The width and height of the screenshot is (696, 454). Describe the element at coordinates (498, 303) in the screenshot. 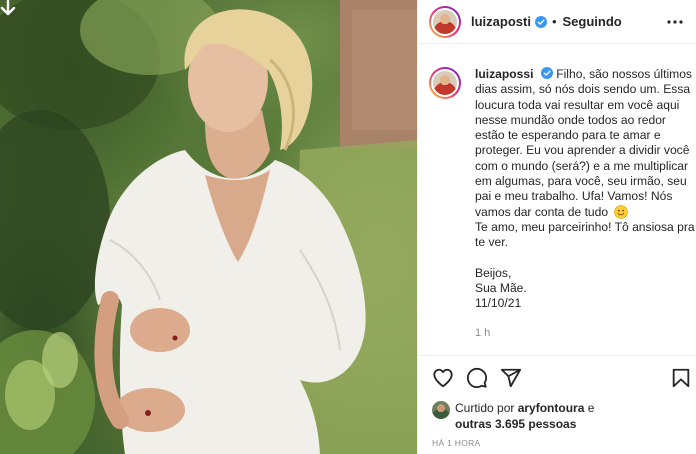

I see `caption-date: 11/10/21` at that location.